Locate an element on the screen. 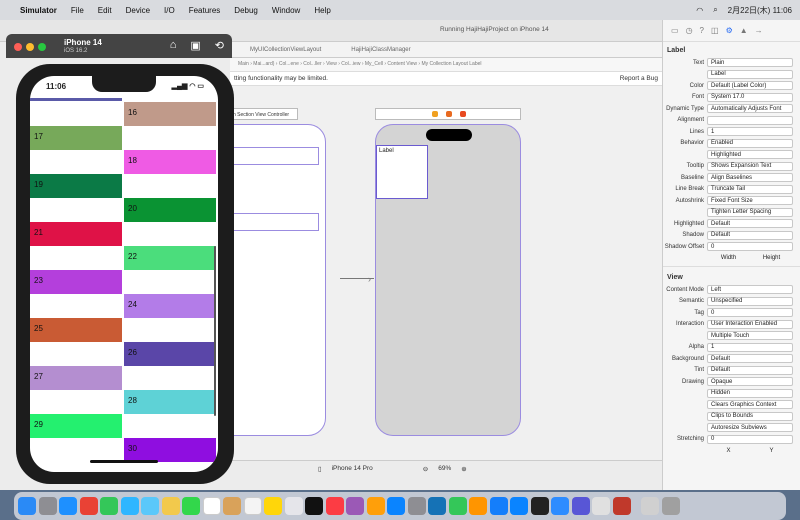 The width and height of the screenshot is (800, 520). wifi-icon: ◠ is located at coordinates (699, 10).